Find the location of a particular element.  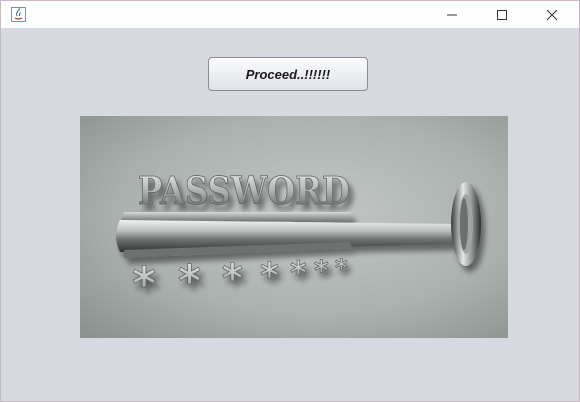

close-button is located at coordinates (552, 14).